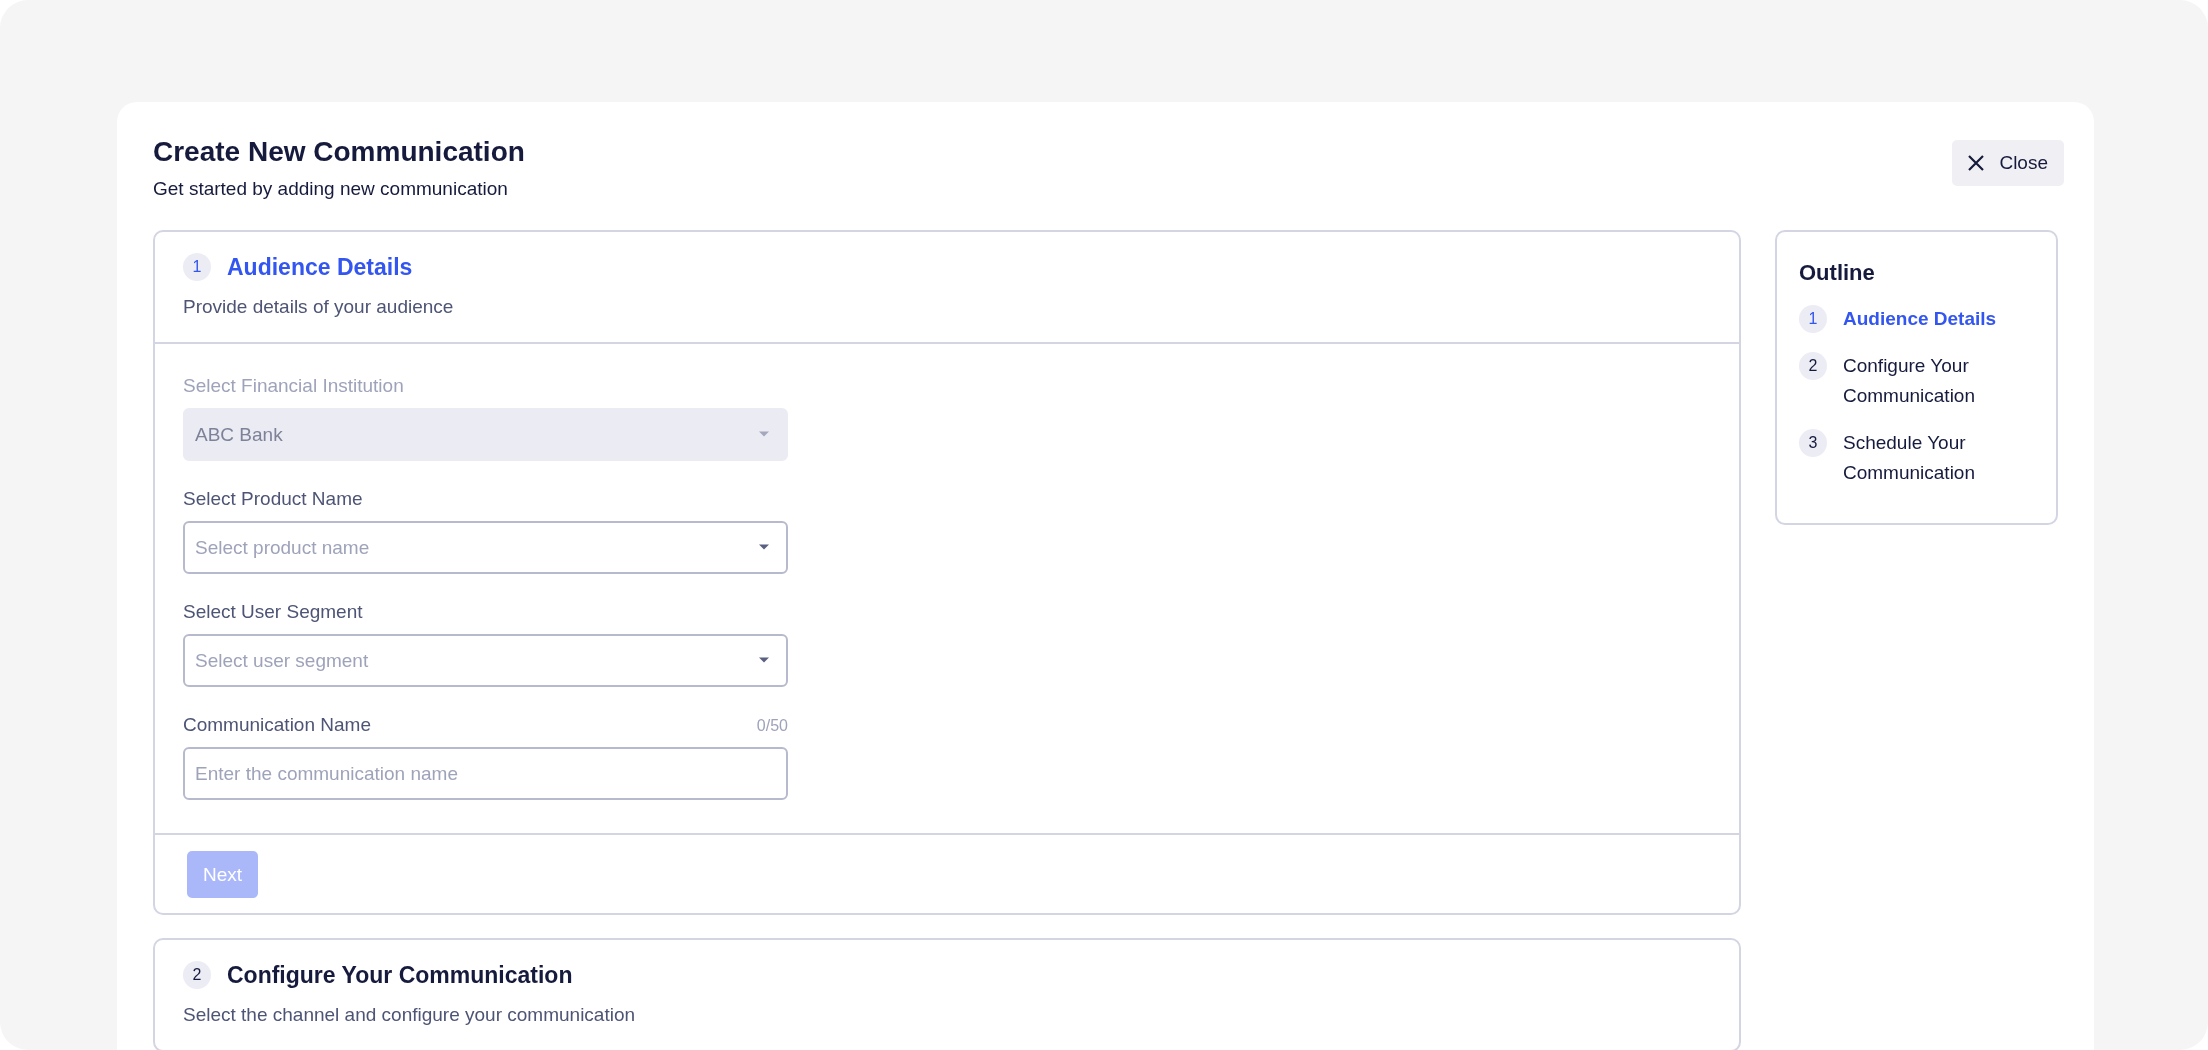 Image resolution: width=2208 pixels, height=1050 pixels. What do you see at coordinates (400, 975) in the screenshot?
I see `section-title: Configure Your Communication` at bounding box center [400, 975].